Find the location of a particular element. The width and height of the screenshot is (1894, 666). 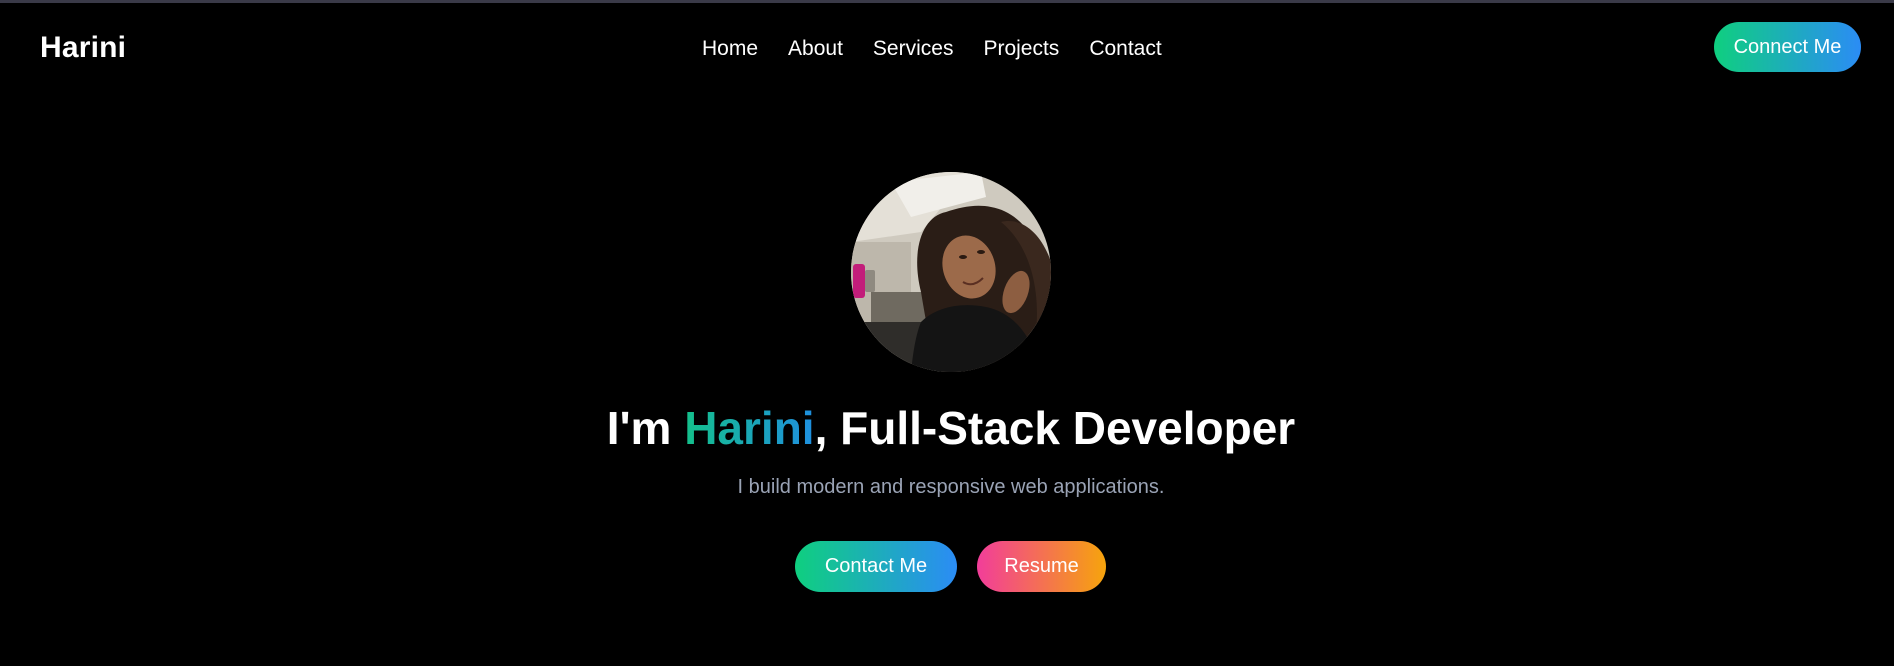

resume-button: Resume is located at coordinates (1041, 566).